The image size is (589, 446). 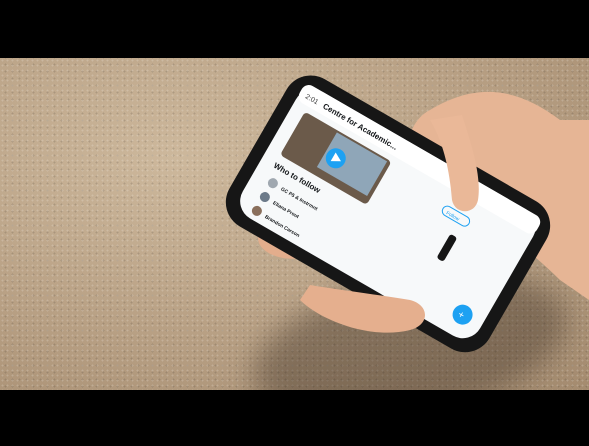 What do you see at coordinates (294, 418) in the screenshot?
I see `letterbox-bottom` at bounding box center [294, 418].